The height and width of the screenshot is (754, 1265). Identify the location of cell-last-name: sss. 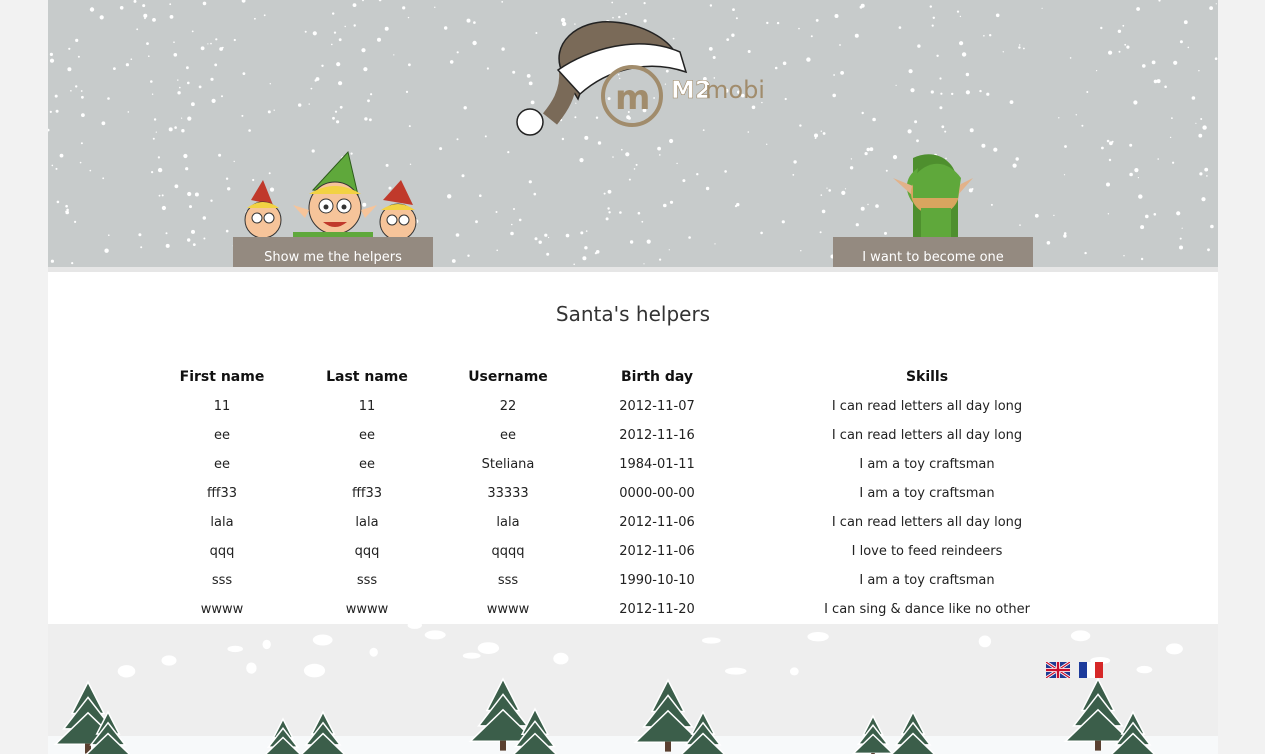
(367, 580).